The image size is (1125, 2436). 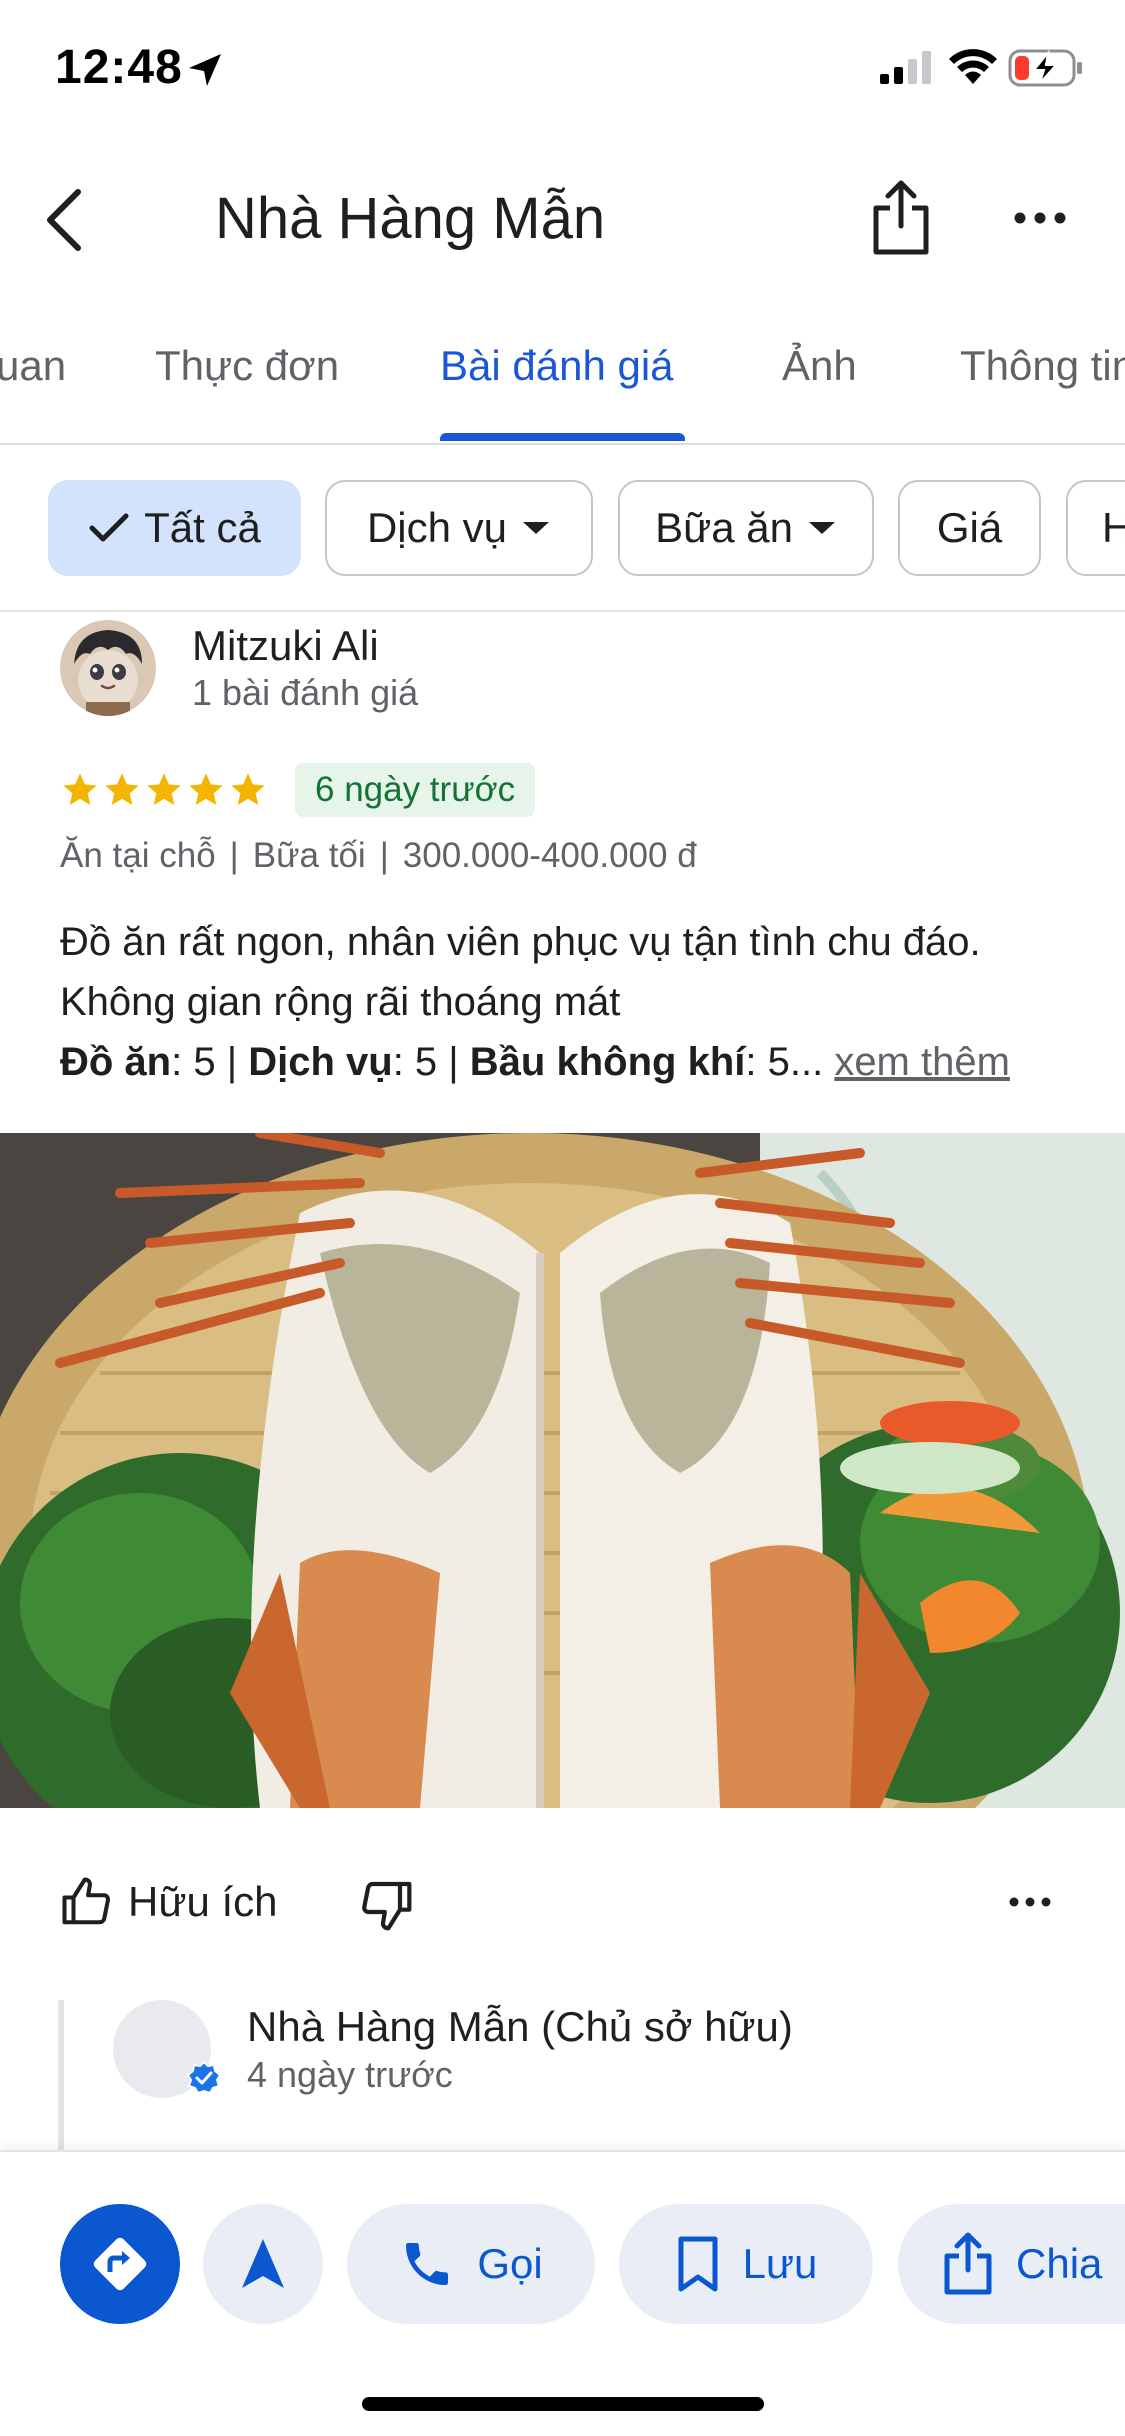 What do you see at coordinates (119, 67) in the screenshot?
I see `status-time: 12:48` at bounding box center [119, 67].